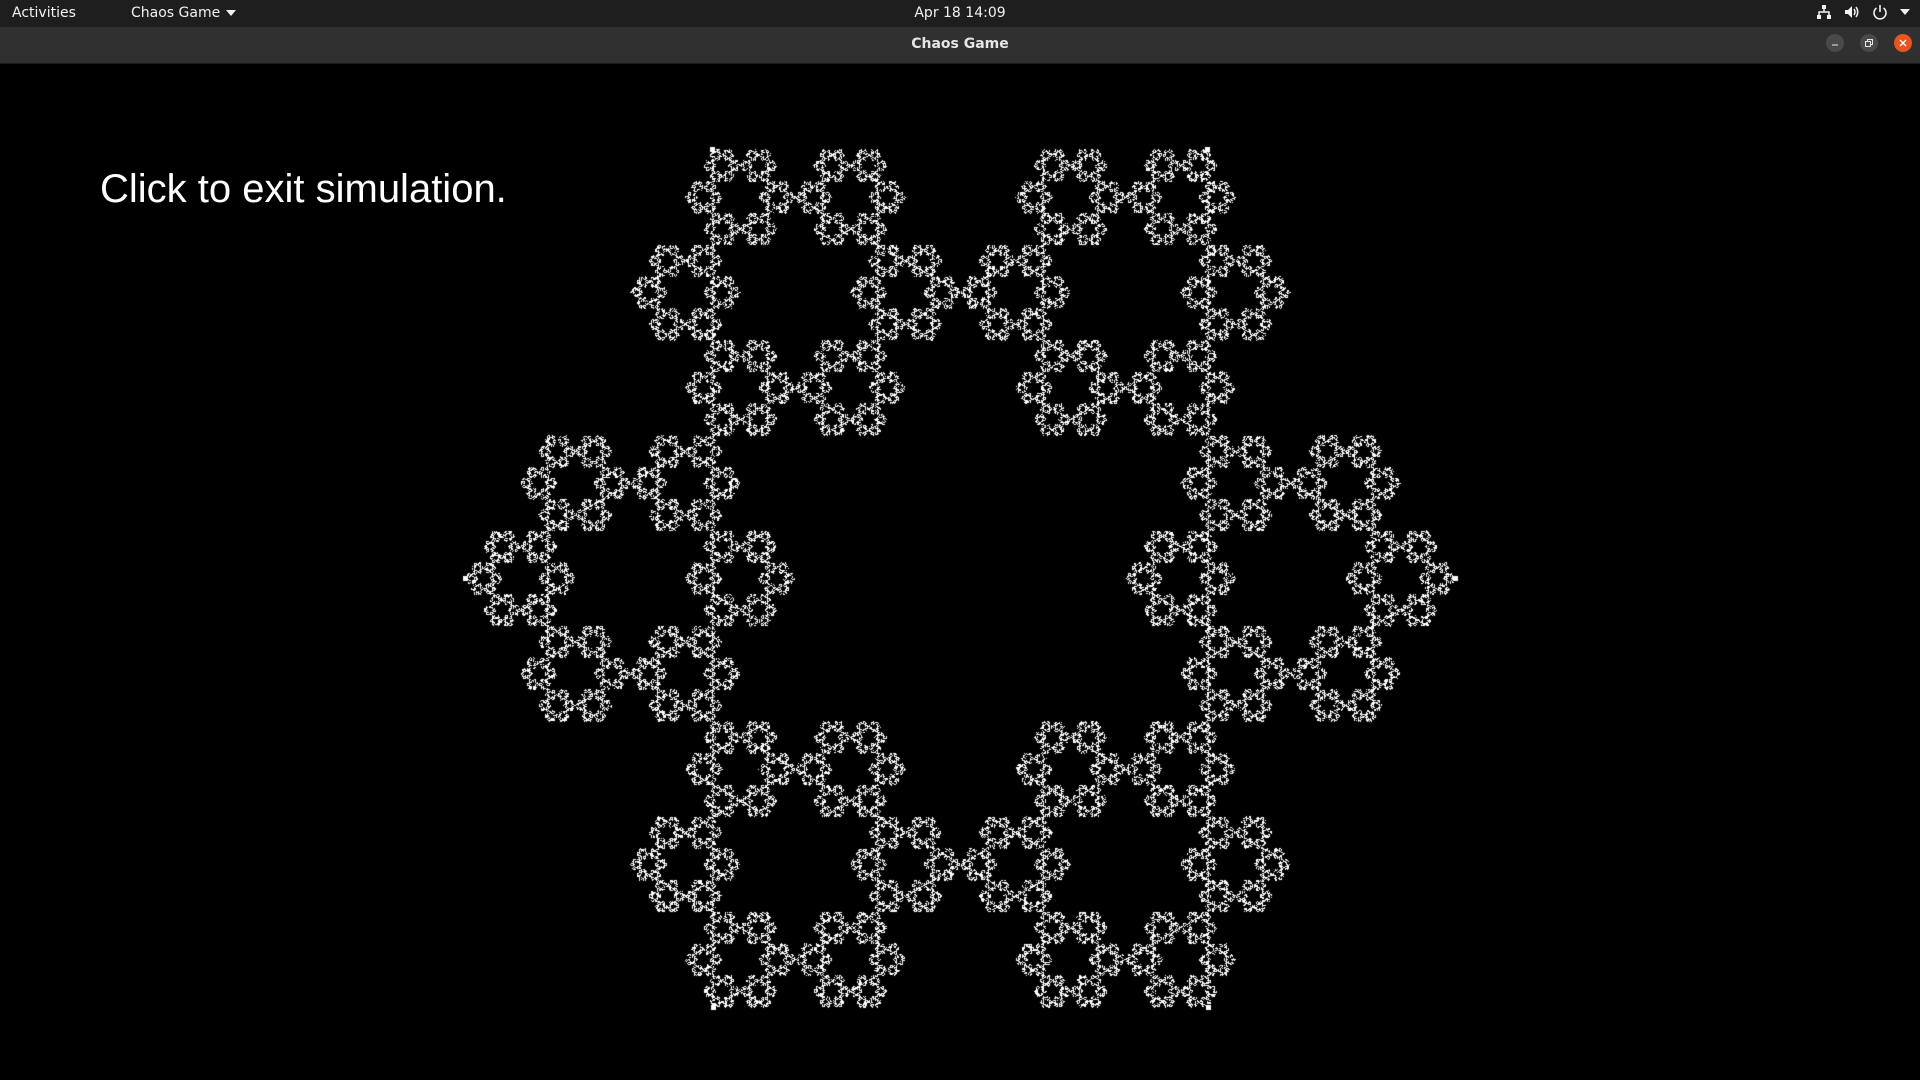 The height and width of the screenshot is (1080, 1920). I want to click on window-title-bar: Chaos Game, so click(960, 45).